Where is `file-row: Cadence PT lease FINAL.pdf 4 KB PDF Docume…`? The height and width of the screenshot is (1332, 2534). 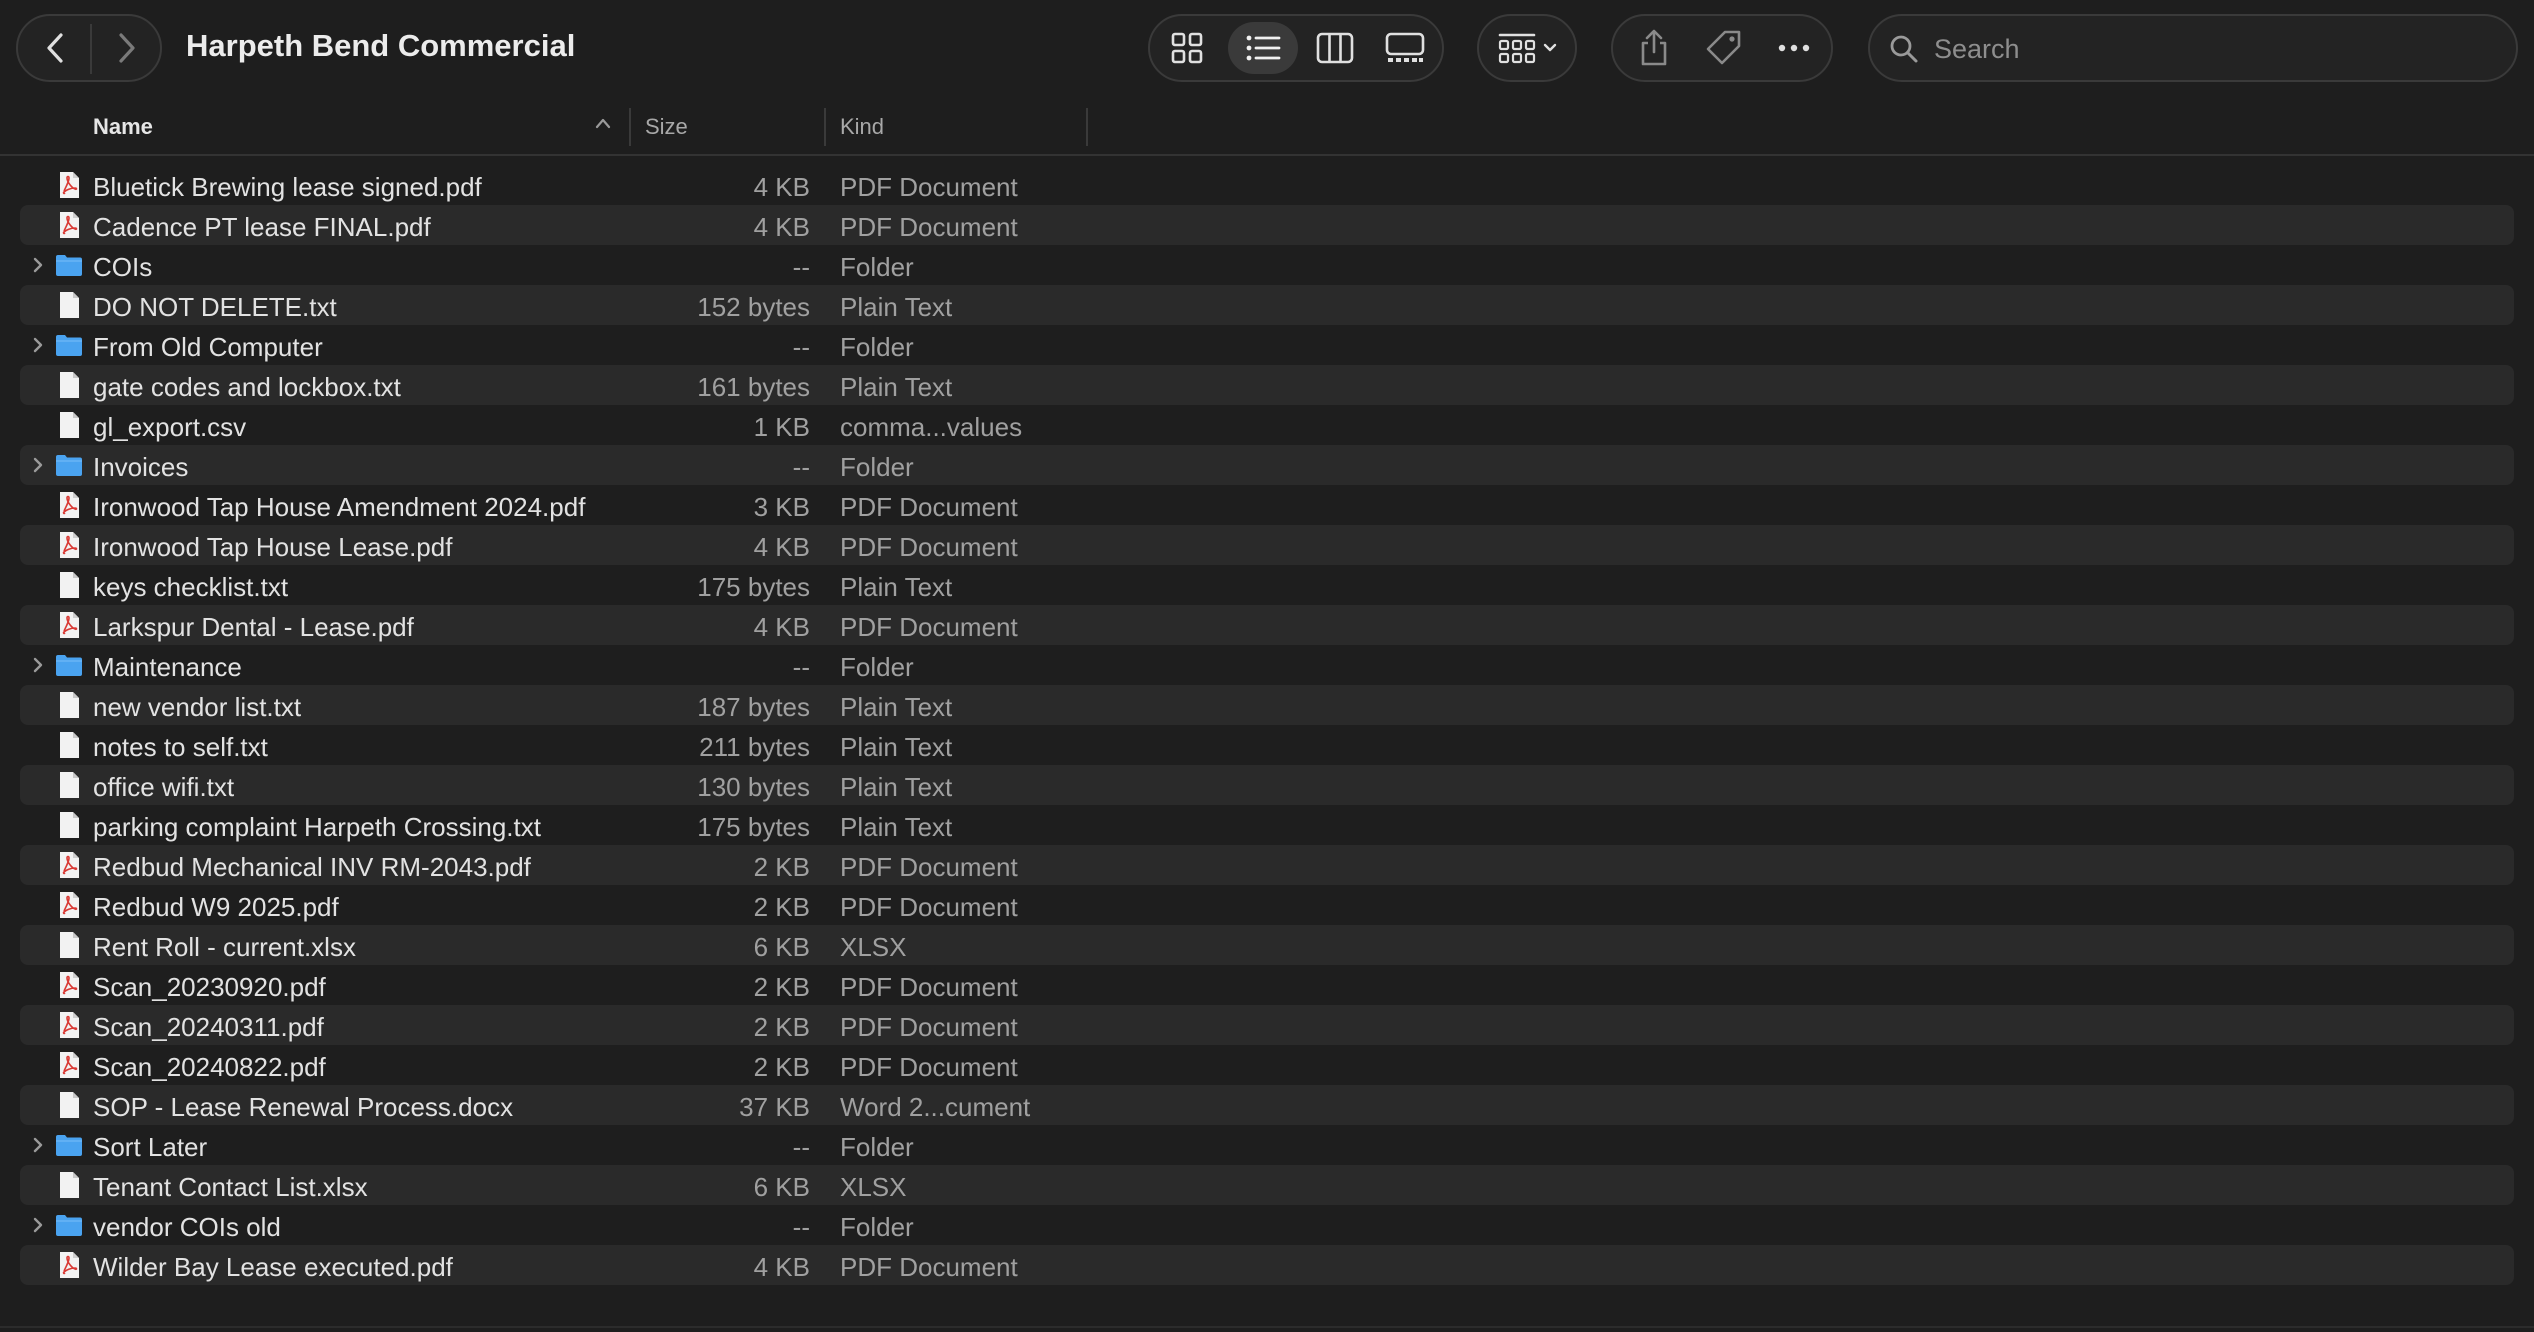
file-row: Cadence PT lease FINAL.pdf 4 KB PDF Docume… is located at coordinates (1267, 225).